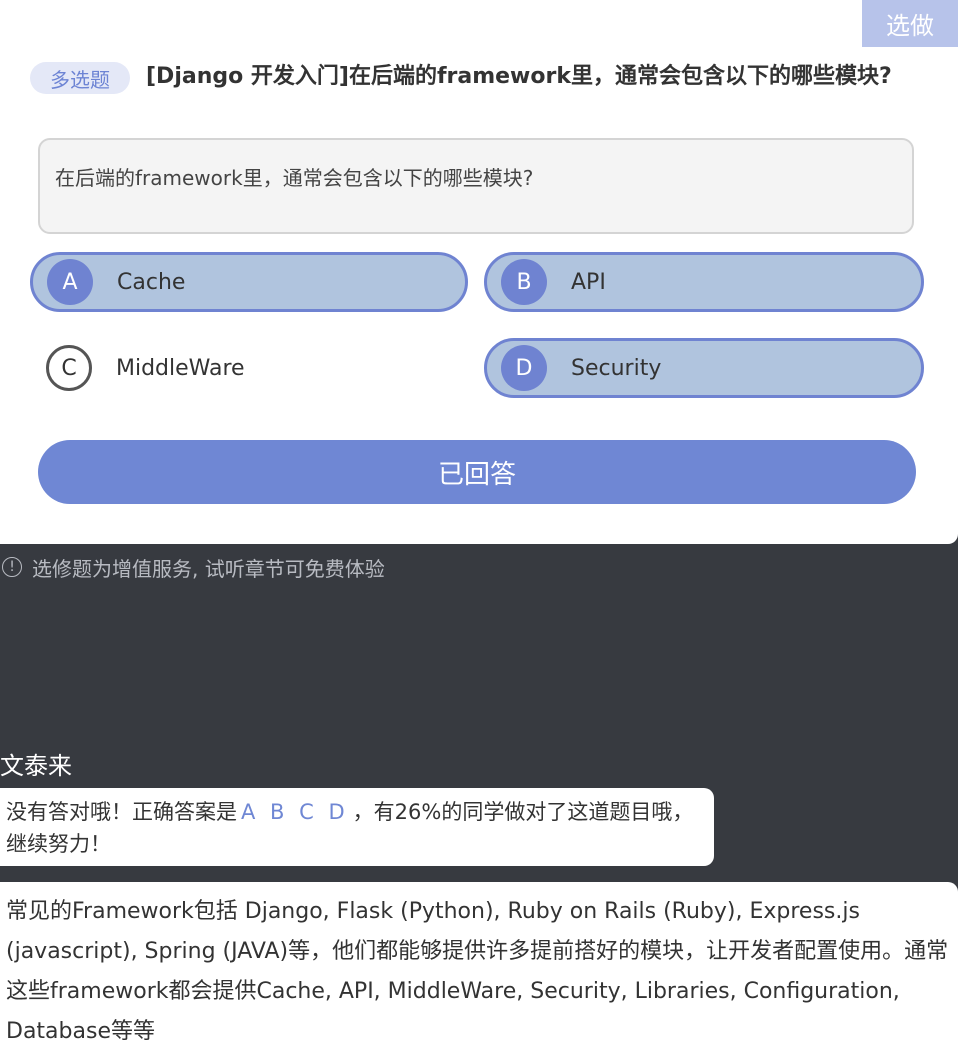 The height and width of the screenshot is (1054, 958). What do you see at coordinates (524, 368) in the screenshot?
I see `option-d-letter: D` at bounding box center [524, 368].